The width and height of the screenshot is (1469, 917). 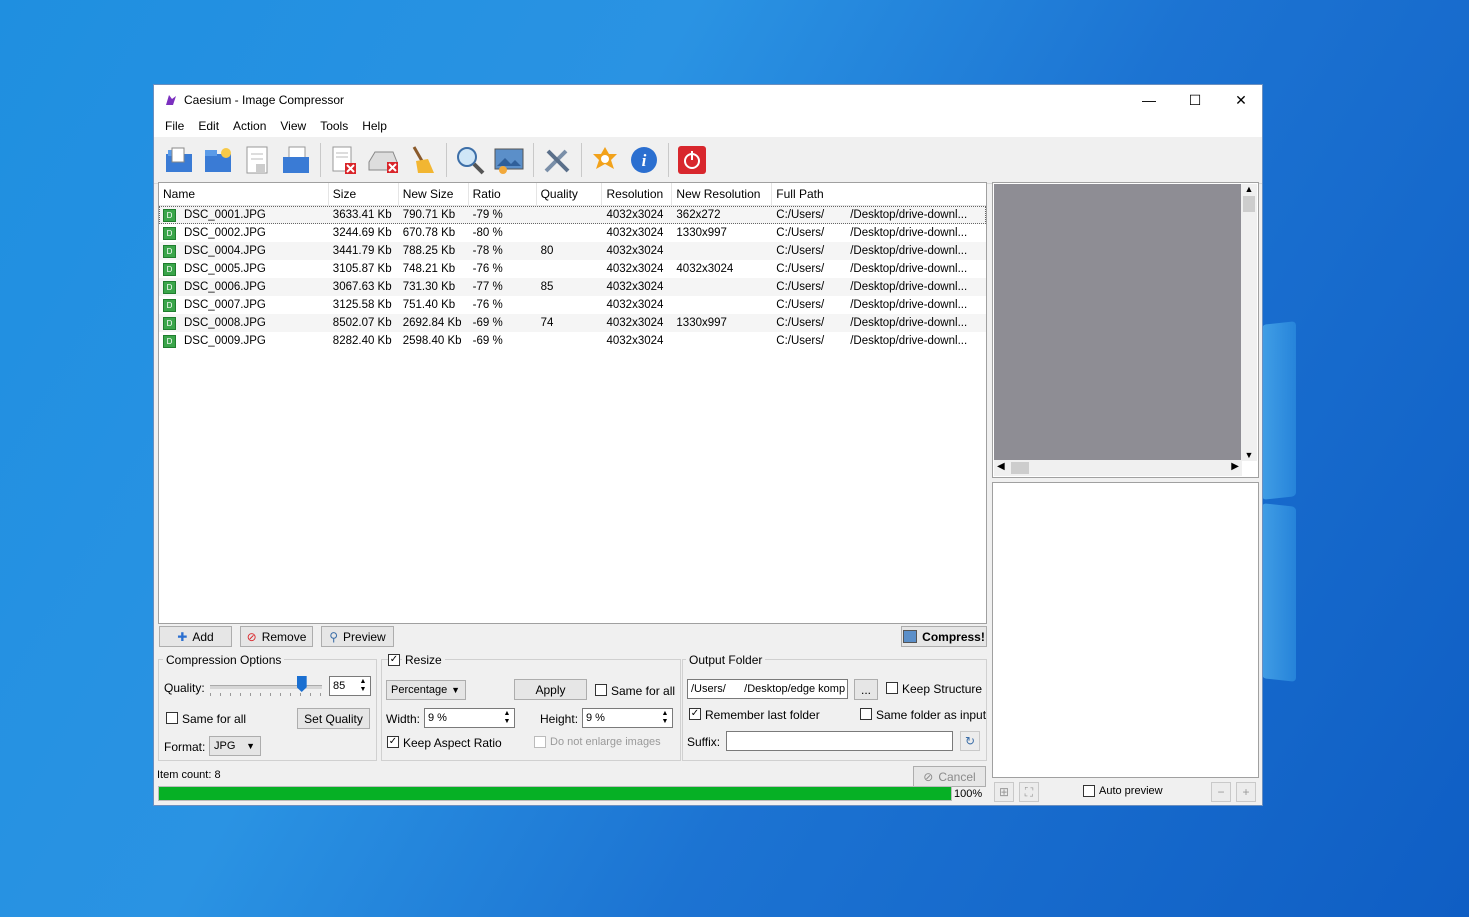 What do you see at coordinates (708, 126) in the screenshot?
I see `menu-bar: File Edit Action View Tools Help` at bounding box center [708, 126].